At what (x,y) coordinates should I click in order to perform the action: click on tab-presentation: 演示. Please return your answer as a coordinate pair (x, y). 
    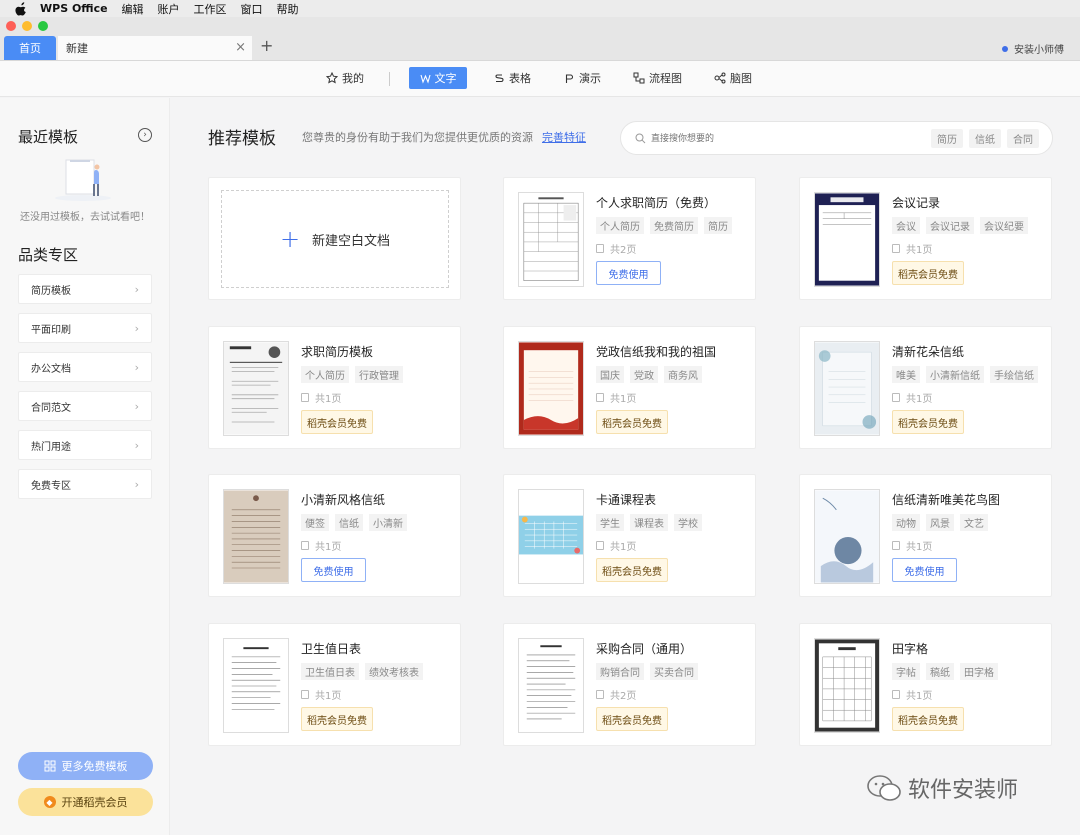
    Looking at the image, I should click on (582, 78).